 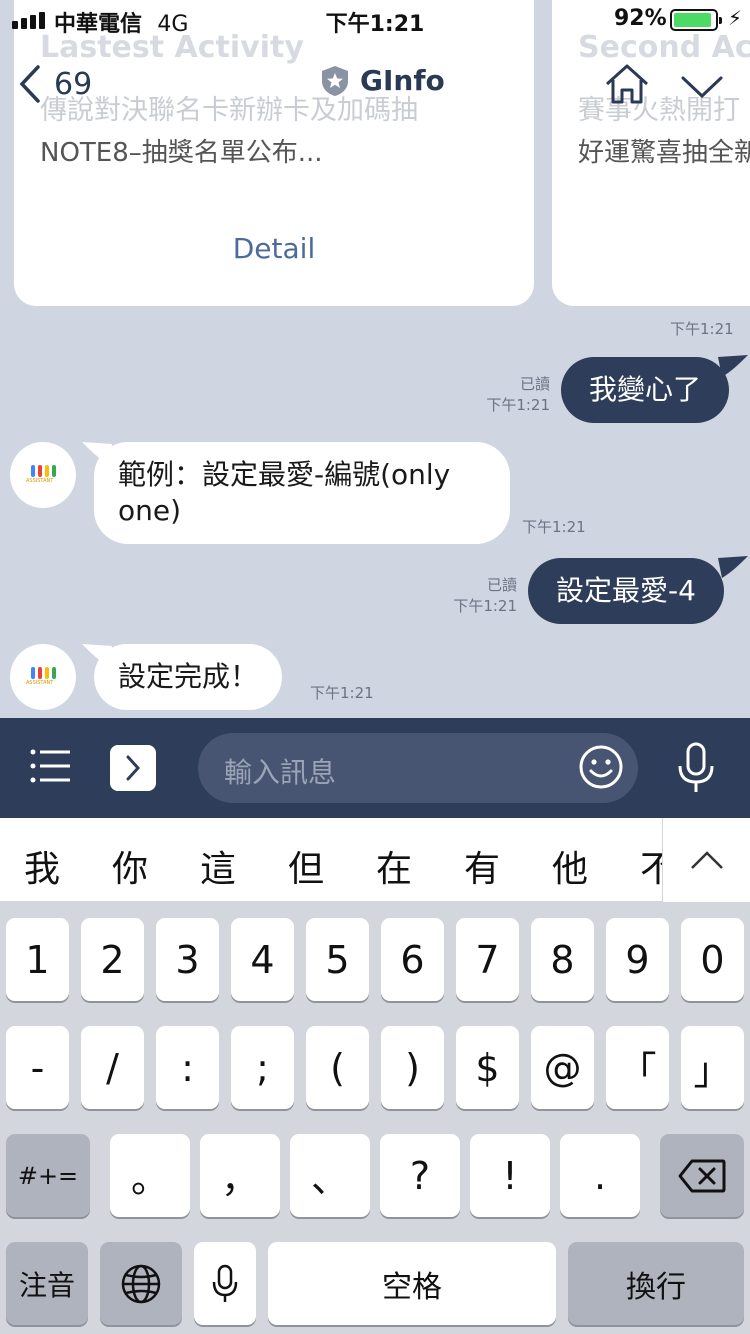 What do you see at coordinates (402, 80) in the screenshot?
I see `chat-title-text: GInfo` at bounding box center [402, 80].